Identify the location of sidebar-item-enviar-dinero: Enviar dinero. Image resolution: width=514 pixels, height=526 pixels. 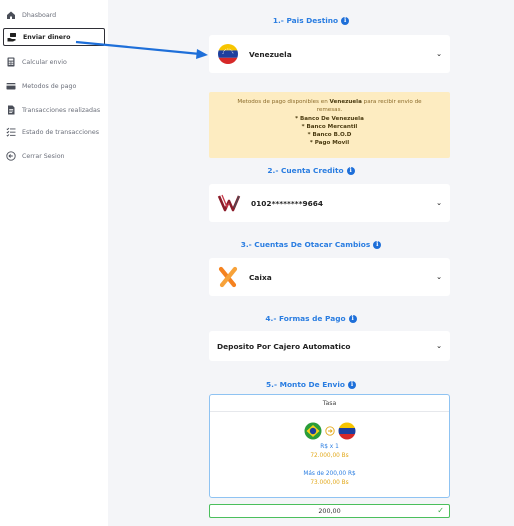
(54, 37).